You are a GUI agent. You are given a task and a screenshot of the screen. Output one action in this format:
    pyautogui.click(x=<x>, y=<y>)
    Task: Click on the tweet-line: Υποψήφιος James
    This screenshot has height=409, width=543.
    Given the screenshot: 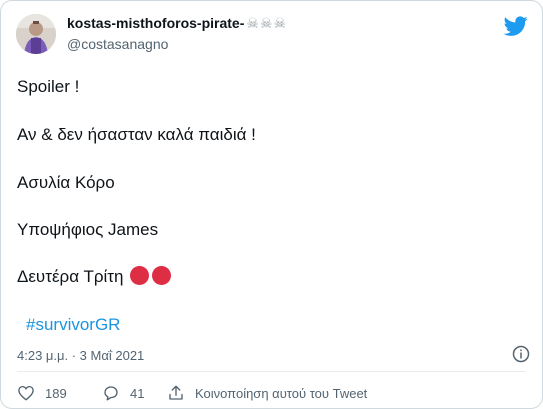 What is the action you would take?
    pyautogui.click(x=88, y=229)
    